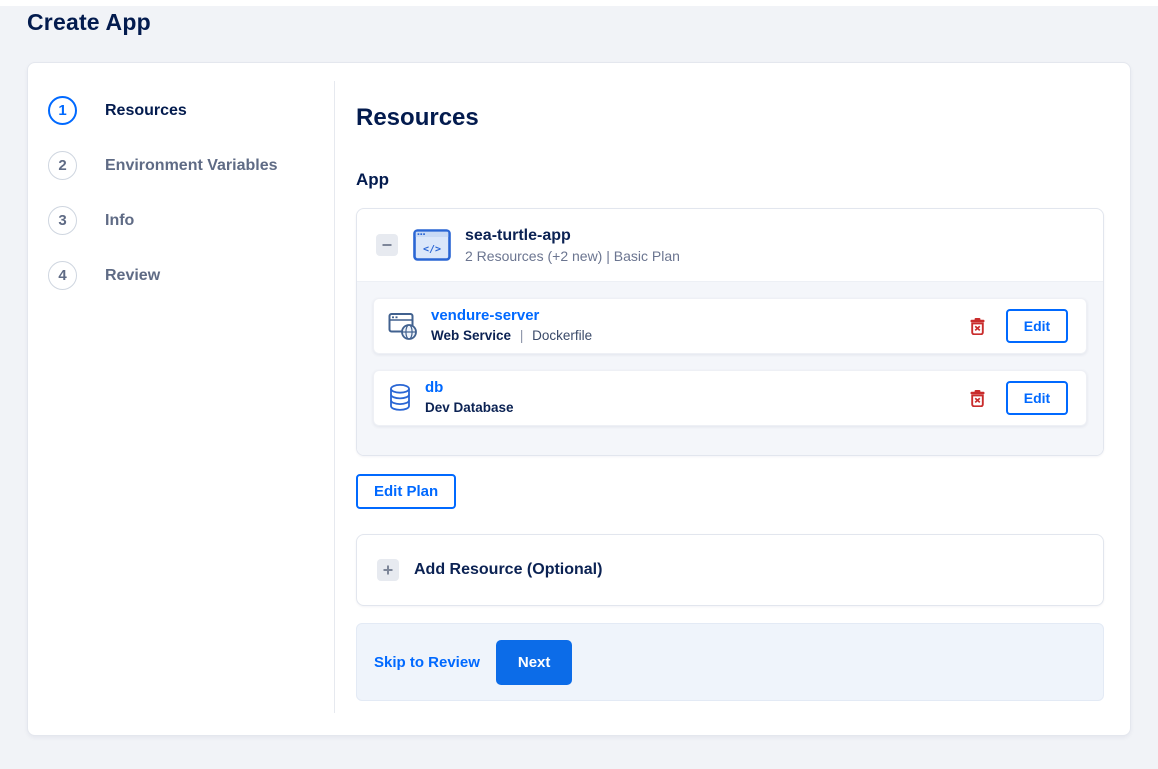  I want to click on resource-name-link: vendure-server, so click(485, 315).